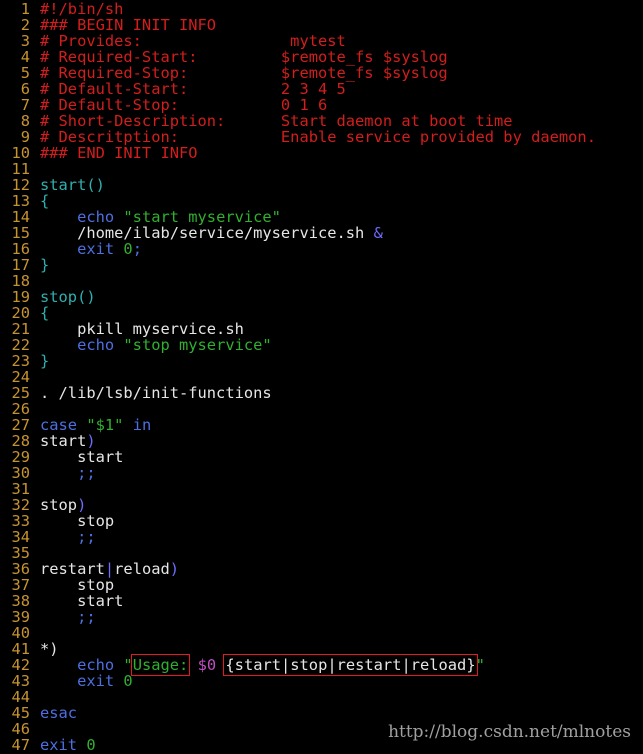 The image size is (643, 754). What do you see at coordinates (20, 153) in the screenshot?
I see `line-number: 10` at bounding box center [20, 153].